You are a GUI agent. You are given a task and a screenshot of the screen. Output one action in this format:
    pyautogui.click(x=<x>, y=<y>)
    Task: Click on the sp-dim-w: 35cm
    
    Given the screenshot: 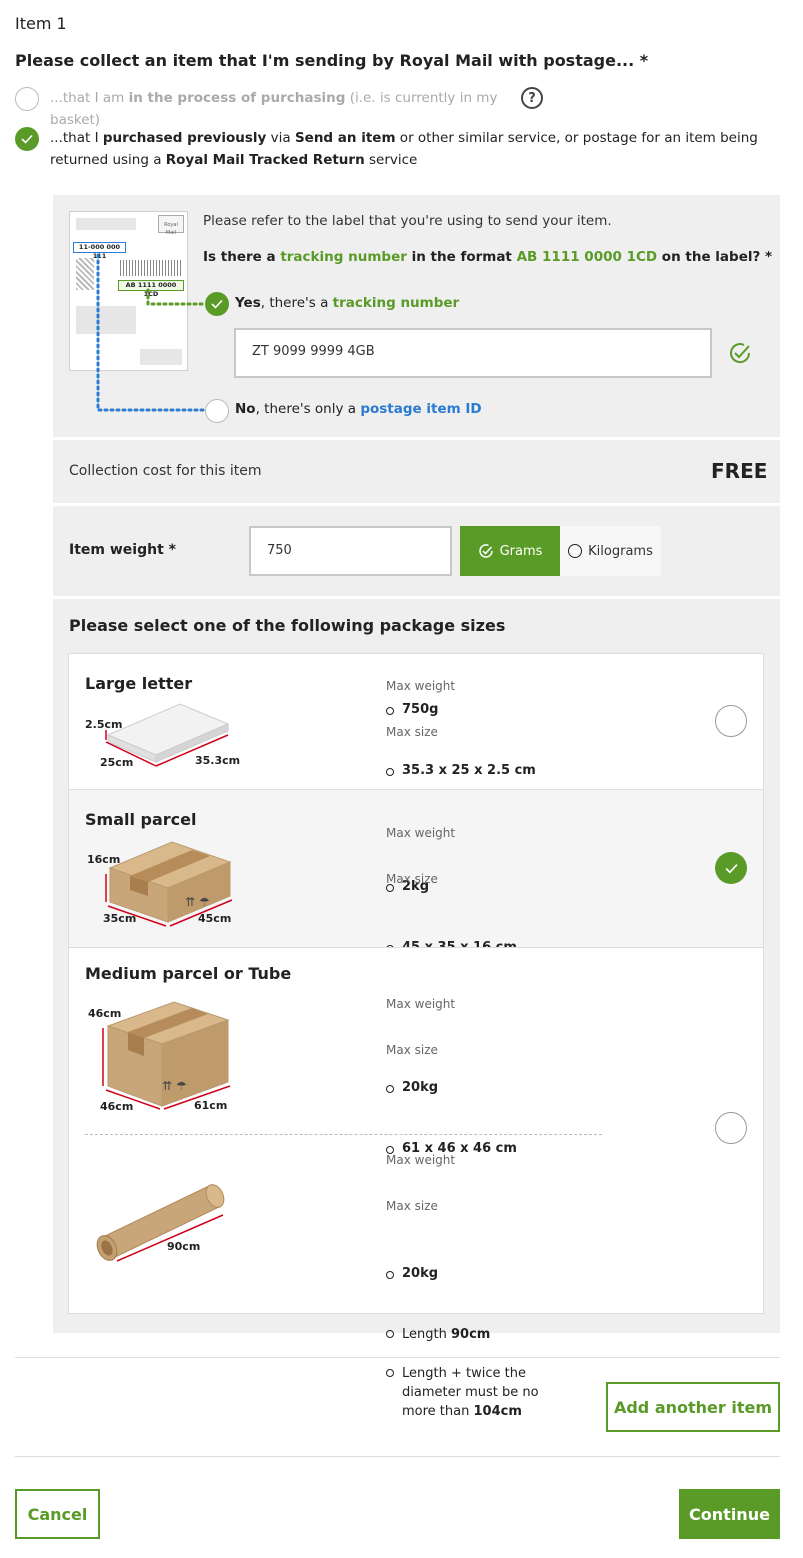 What is the action you would take?
    pyautogui.click(x=120, y=918)
    